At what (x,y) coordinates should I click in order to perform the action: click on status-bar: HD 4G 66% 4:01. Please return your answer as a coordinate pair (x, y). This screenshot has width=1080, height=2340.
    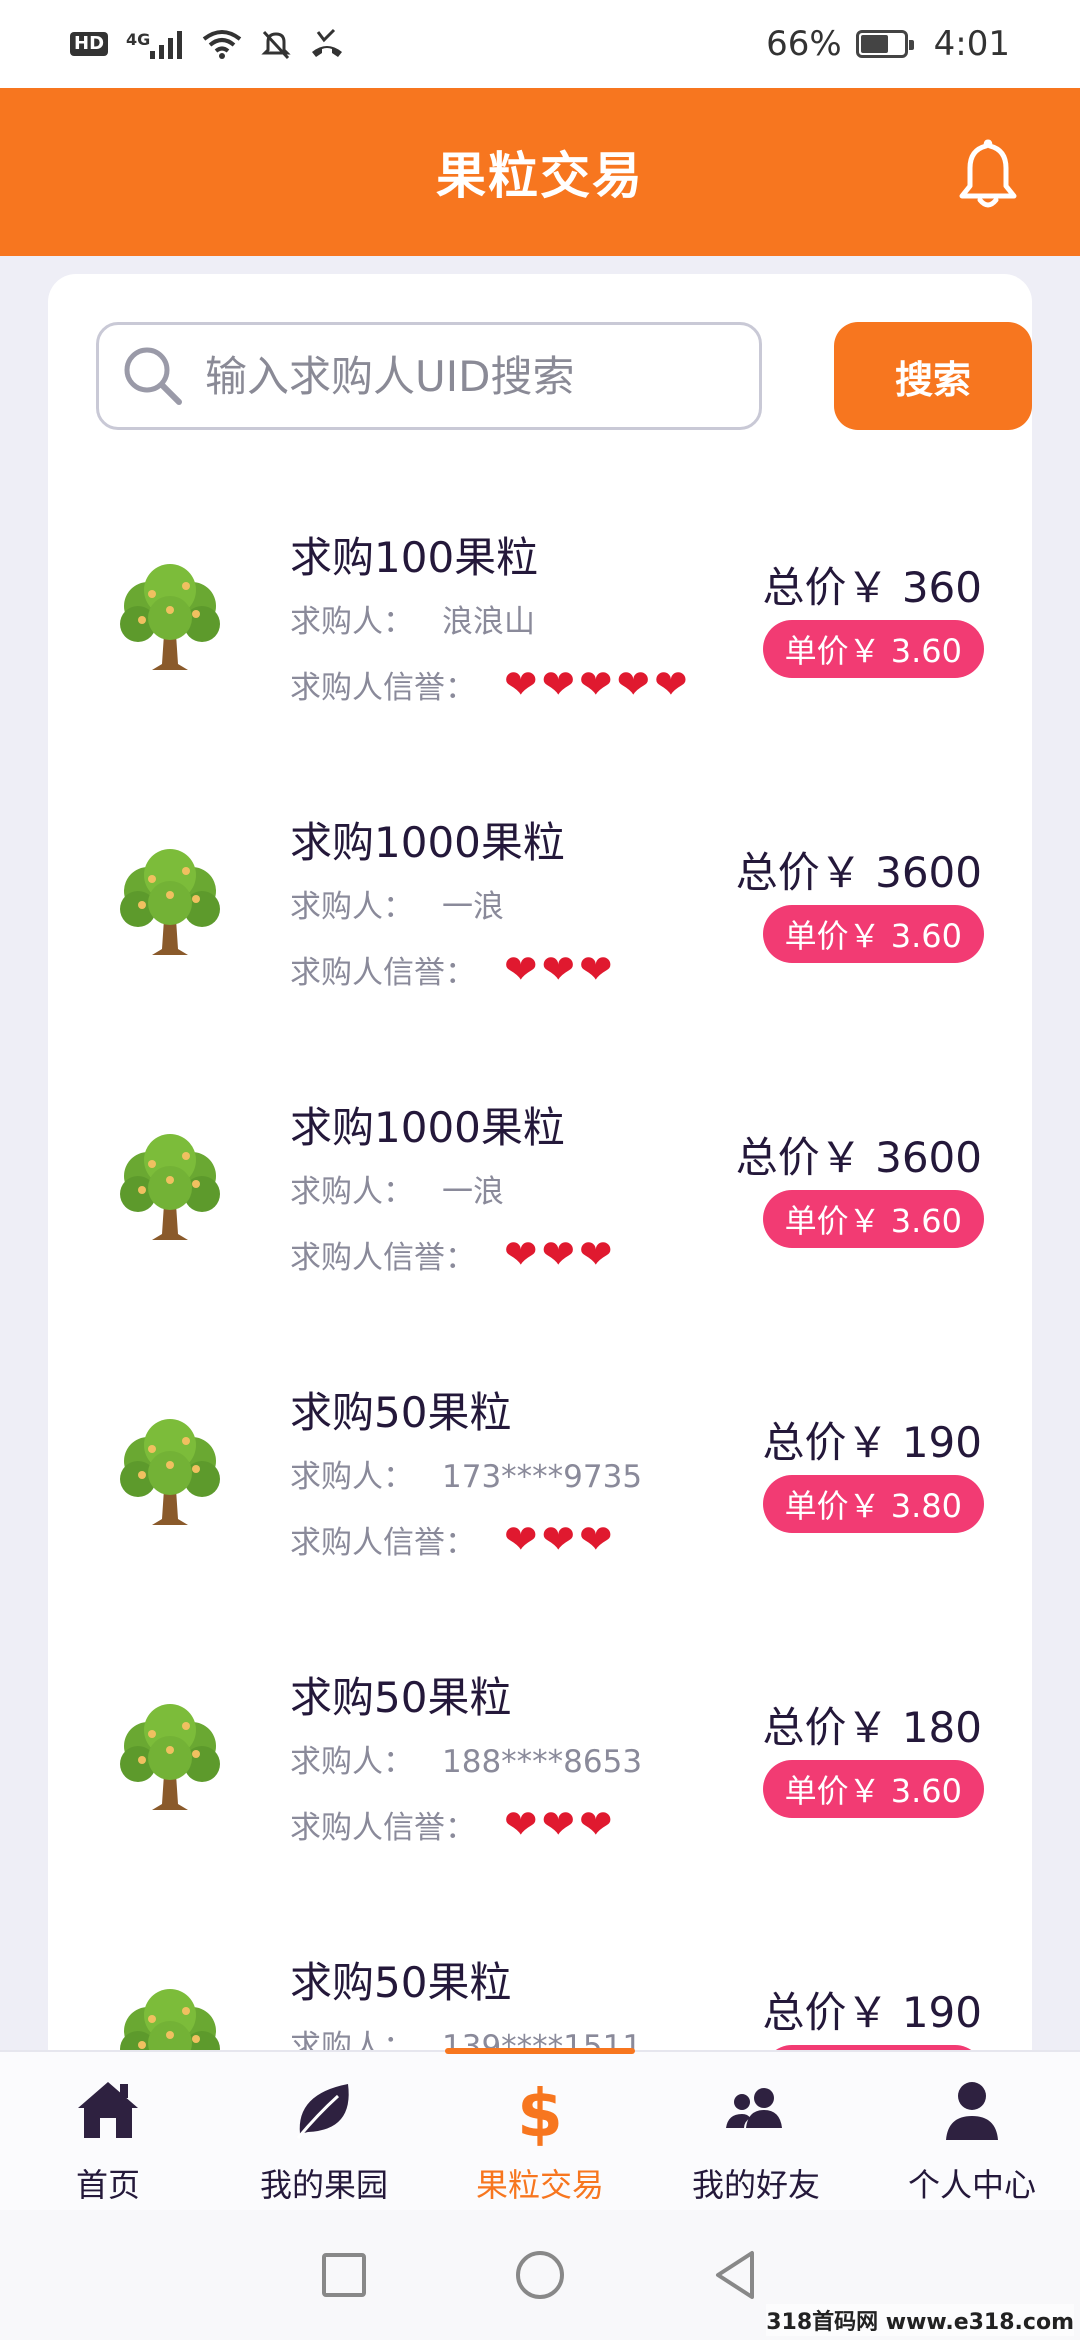
    Looking at the image, I should click on (540, 44).